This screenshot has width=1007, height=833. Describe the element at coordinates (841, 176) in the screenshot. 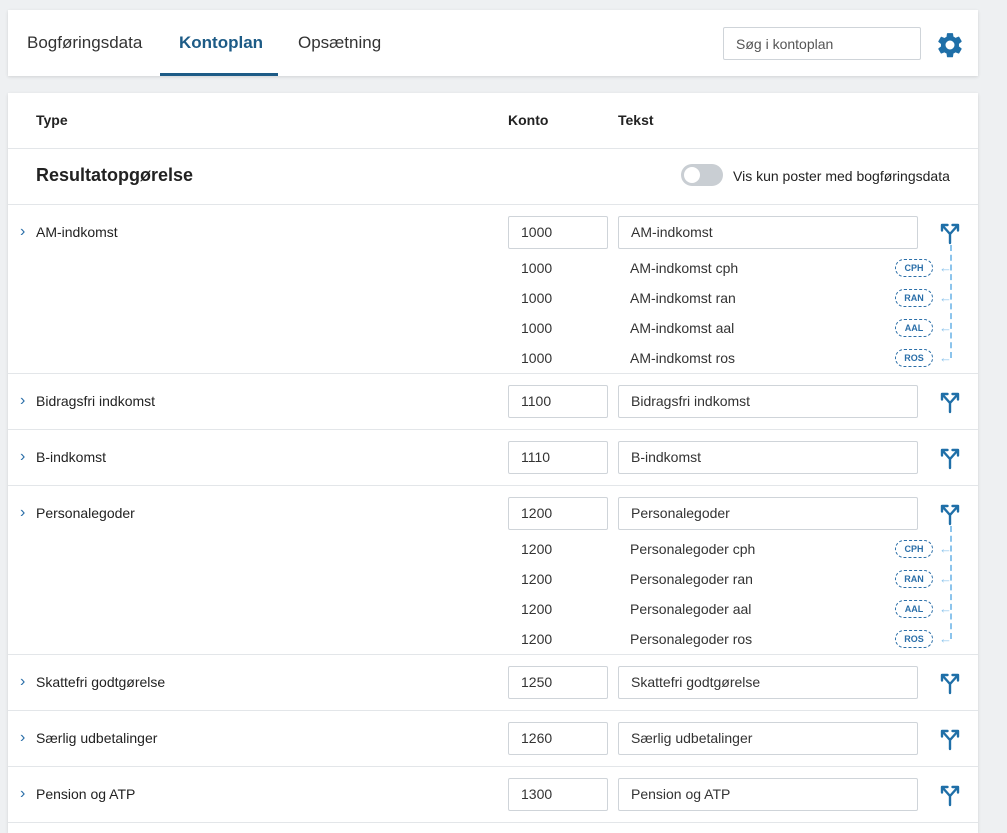

I see `filter-toggle-label: Vis kun poster med bogføringsdata` at that location.